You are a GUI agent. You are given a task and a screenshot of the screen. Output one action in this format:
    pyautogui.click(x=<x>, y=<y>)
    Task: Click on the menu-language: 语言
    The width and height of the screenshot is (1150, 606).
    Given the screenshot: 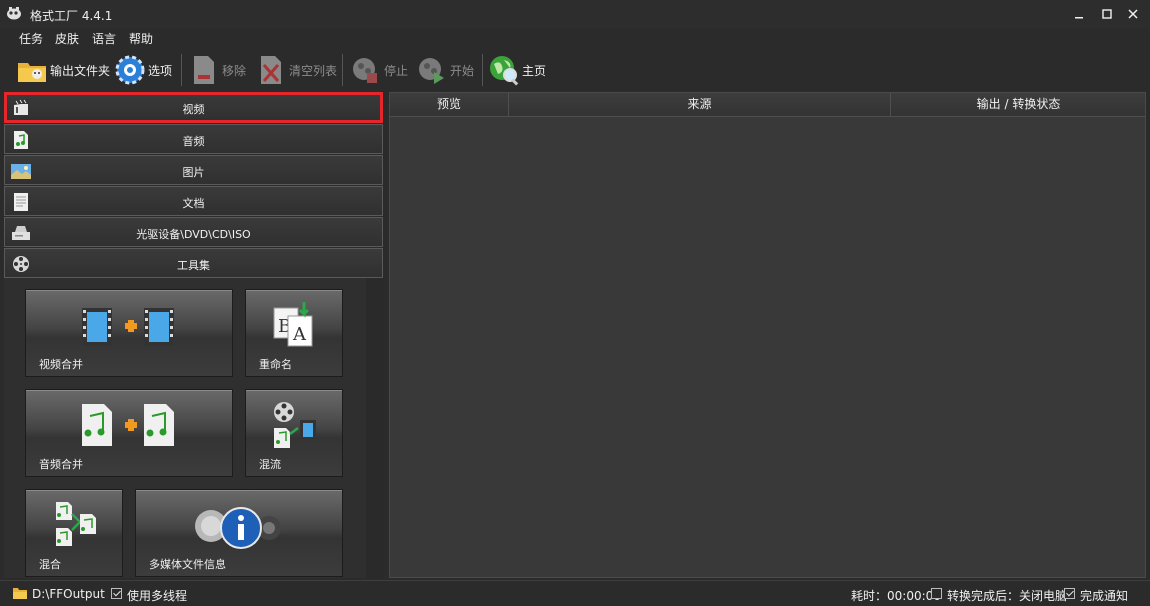 What is the action you would take?
    pyautogui.click(x=104, y=38)
    